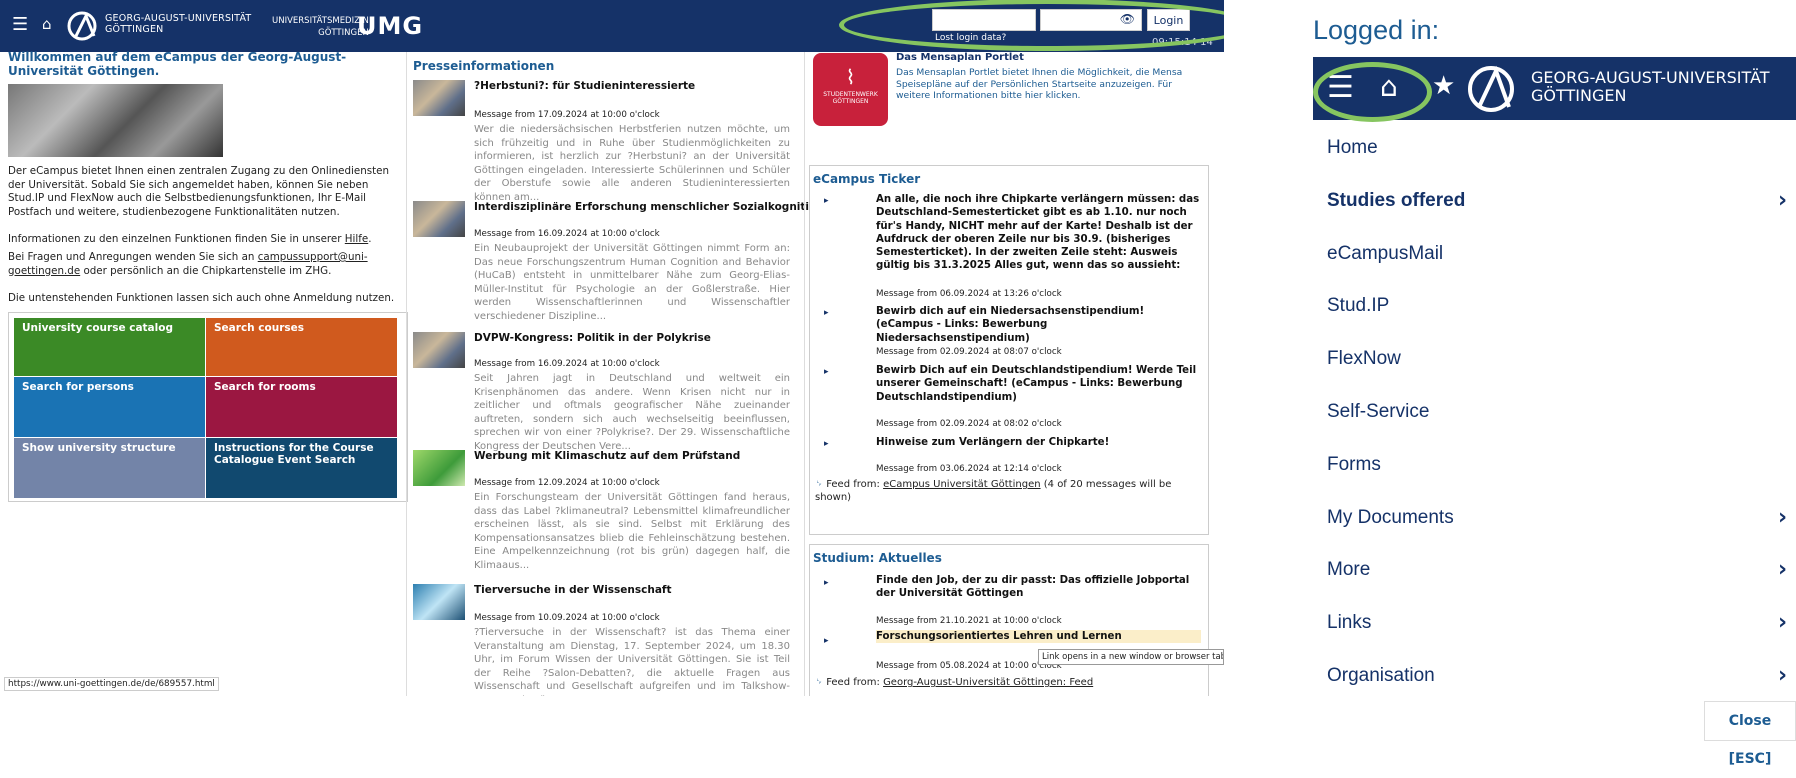  What do you see at coordinates (567, 115) in the screenshot?
I see `news-date: Message from 17.09.2024 at 10:00 o'clock` at bounding box center [567, 115].